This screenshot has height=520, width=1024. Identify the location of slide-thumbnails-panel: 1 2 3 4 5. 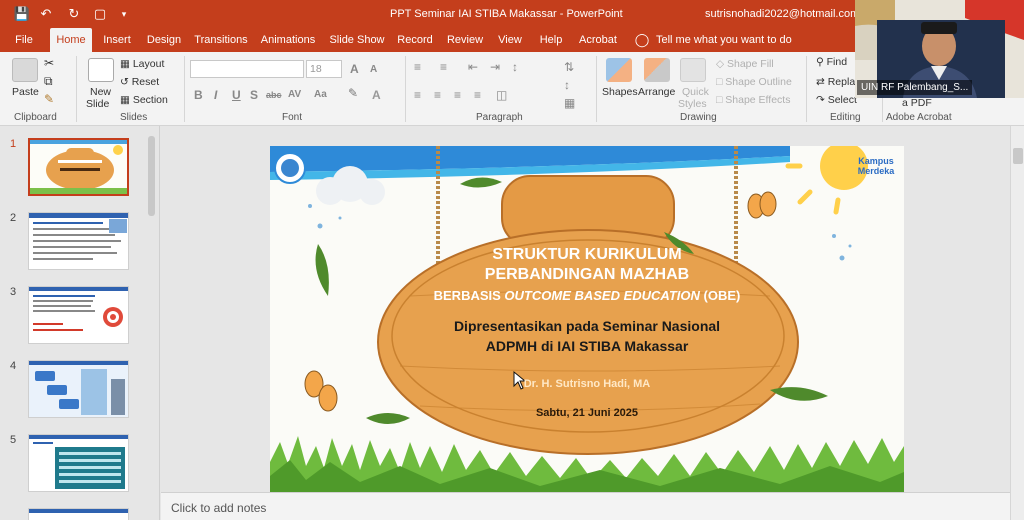
(80, 323).